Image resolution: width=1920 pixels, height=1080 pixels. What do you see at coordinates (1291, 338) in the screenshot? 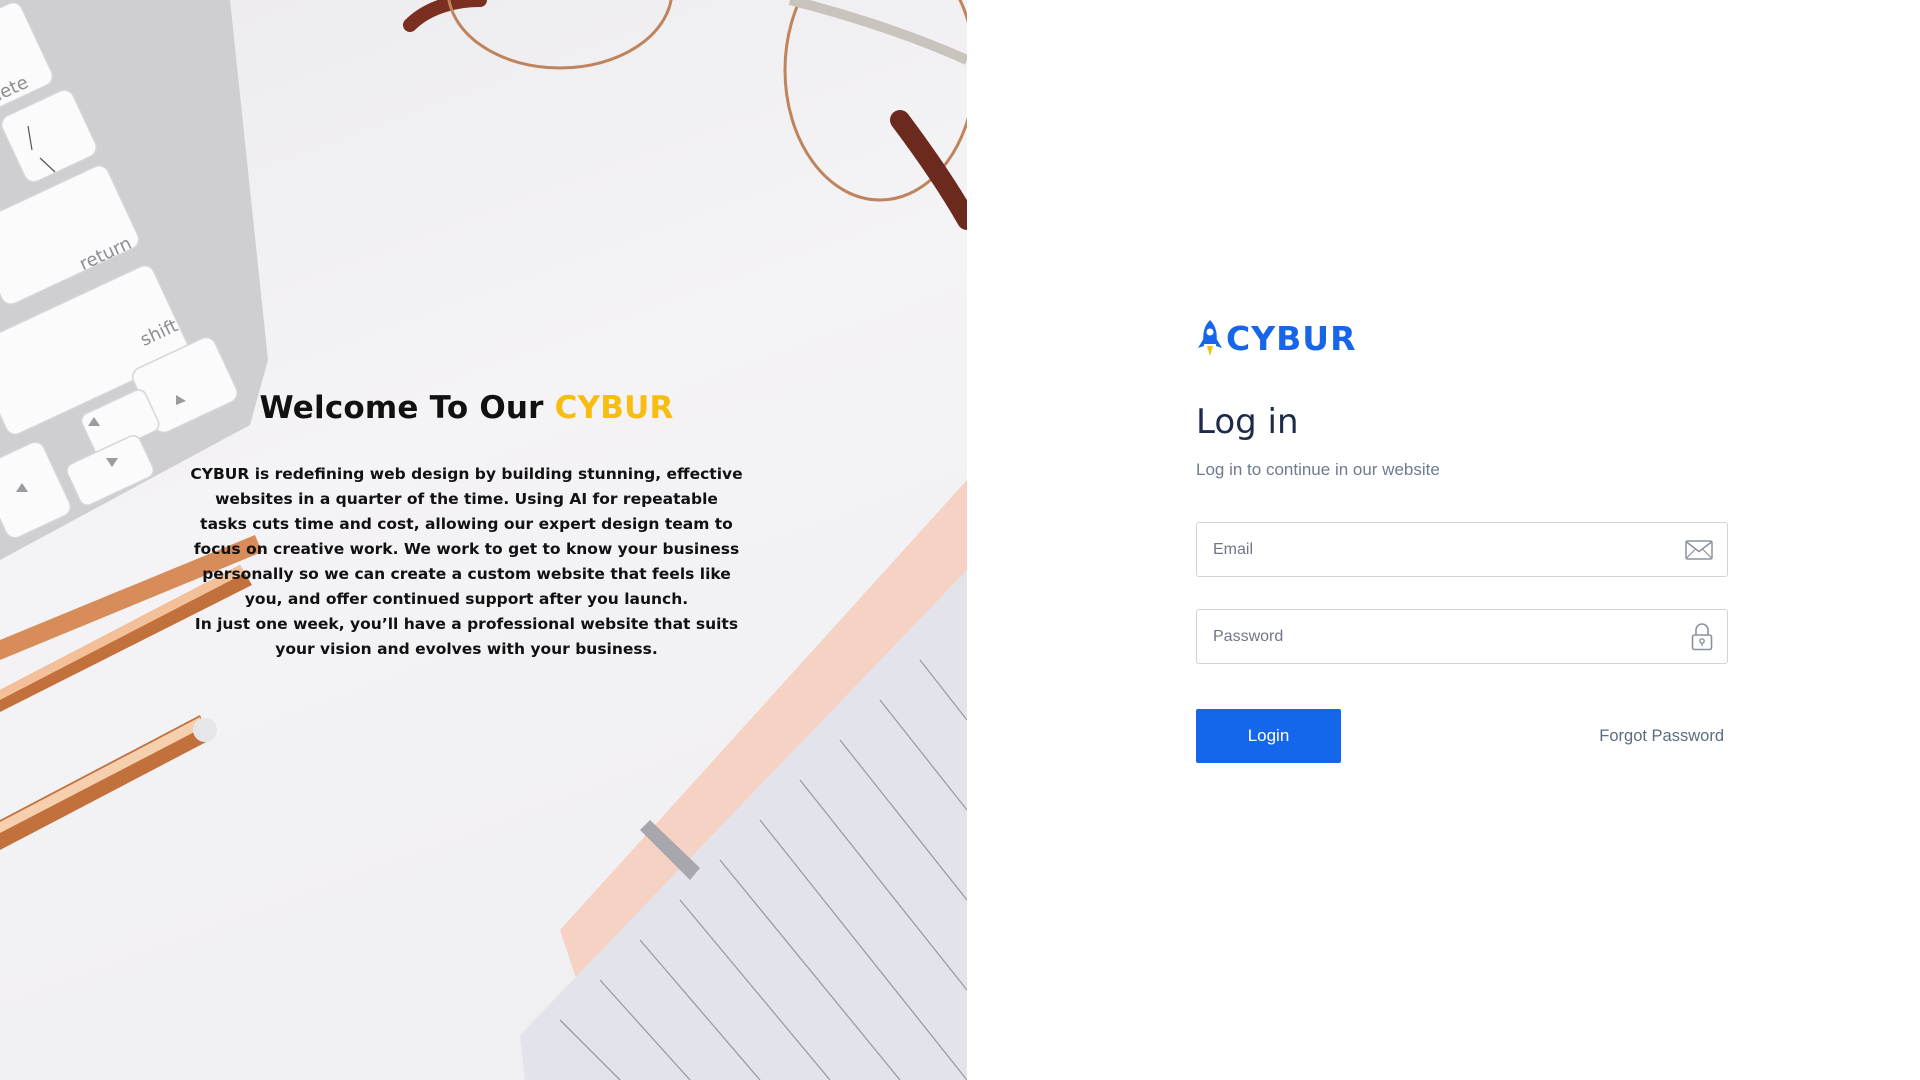
I see `logo-text: CYBUR` at bounding box center [1291, 338].